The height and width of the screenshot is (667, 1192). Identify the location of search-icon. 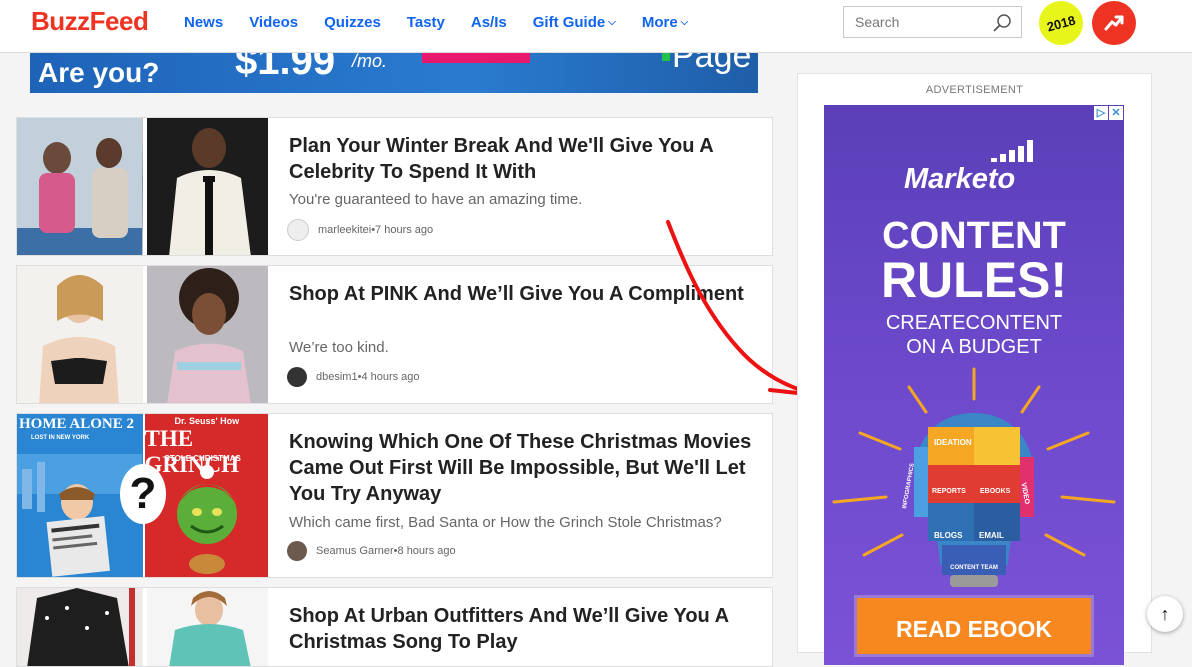
(1002, 25).